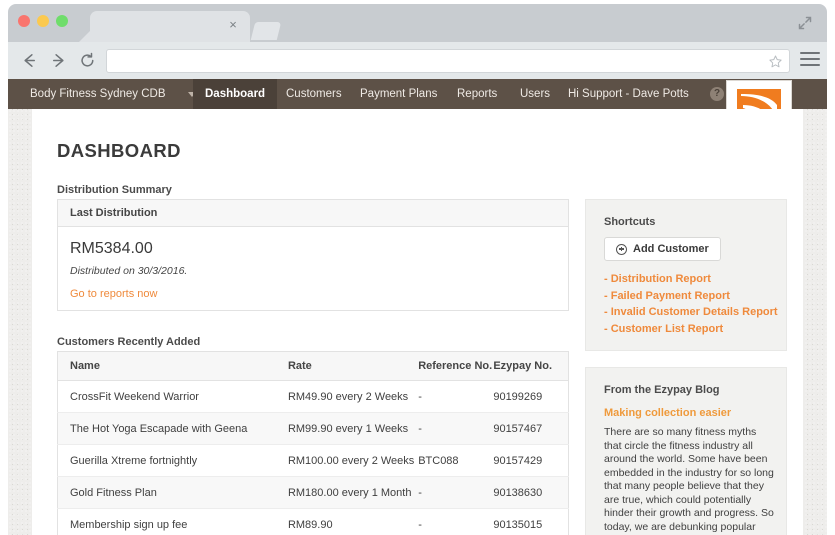 The width and height of the screenshot is (835, 535). What do you see at coordinates (436, 61) in the screenshot?
I see `url-input` at bounding box center [436, 61].